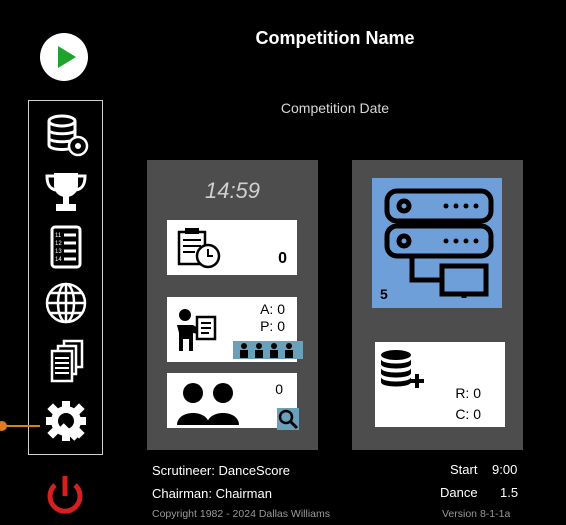 This screenshot has height=525, width=566. Describe the element at coordinates (440, 384) in the screenshot. I see `database-card: R: 0 C: 0` at that location.